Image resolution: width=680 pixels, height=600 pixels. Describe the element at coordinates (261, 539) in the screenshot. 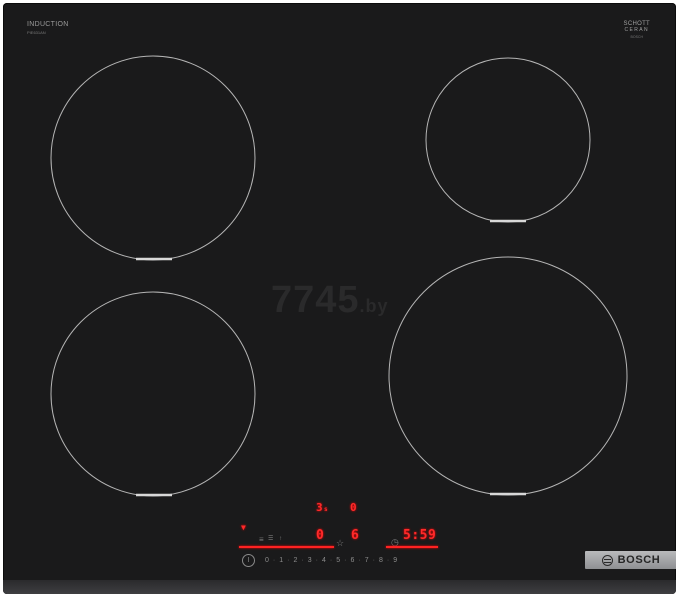

I see `sensor-icon: ≡` at that location.